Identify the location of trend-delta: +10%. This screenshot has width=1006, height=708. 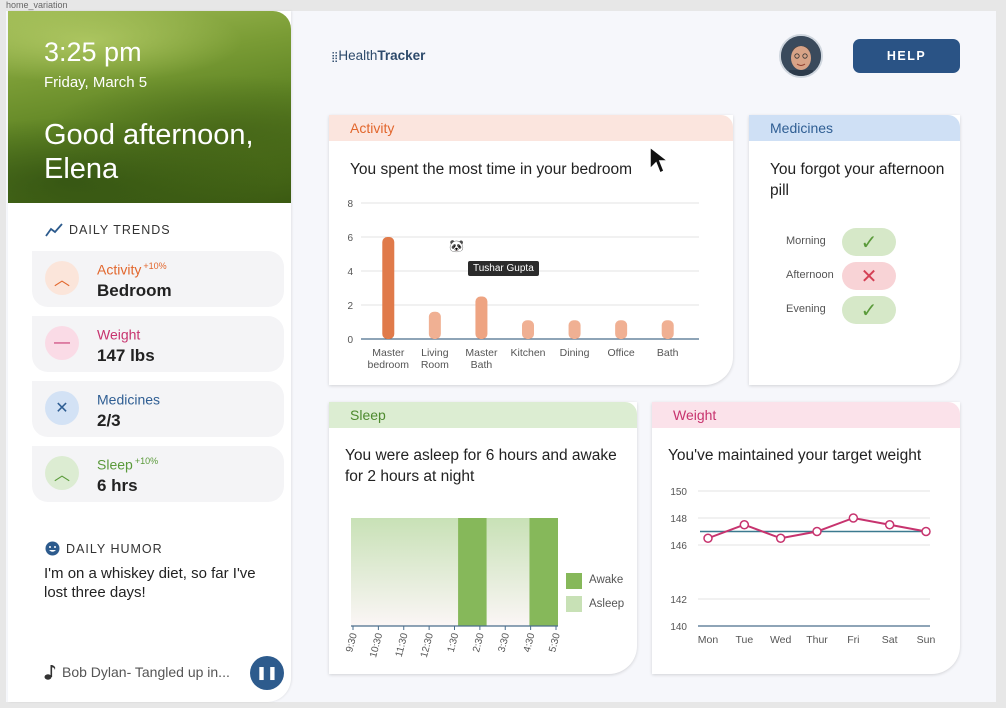
(146, 461).